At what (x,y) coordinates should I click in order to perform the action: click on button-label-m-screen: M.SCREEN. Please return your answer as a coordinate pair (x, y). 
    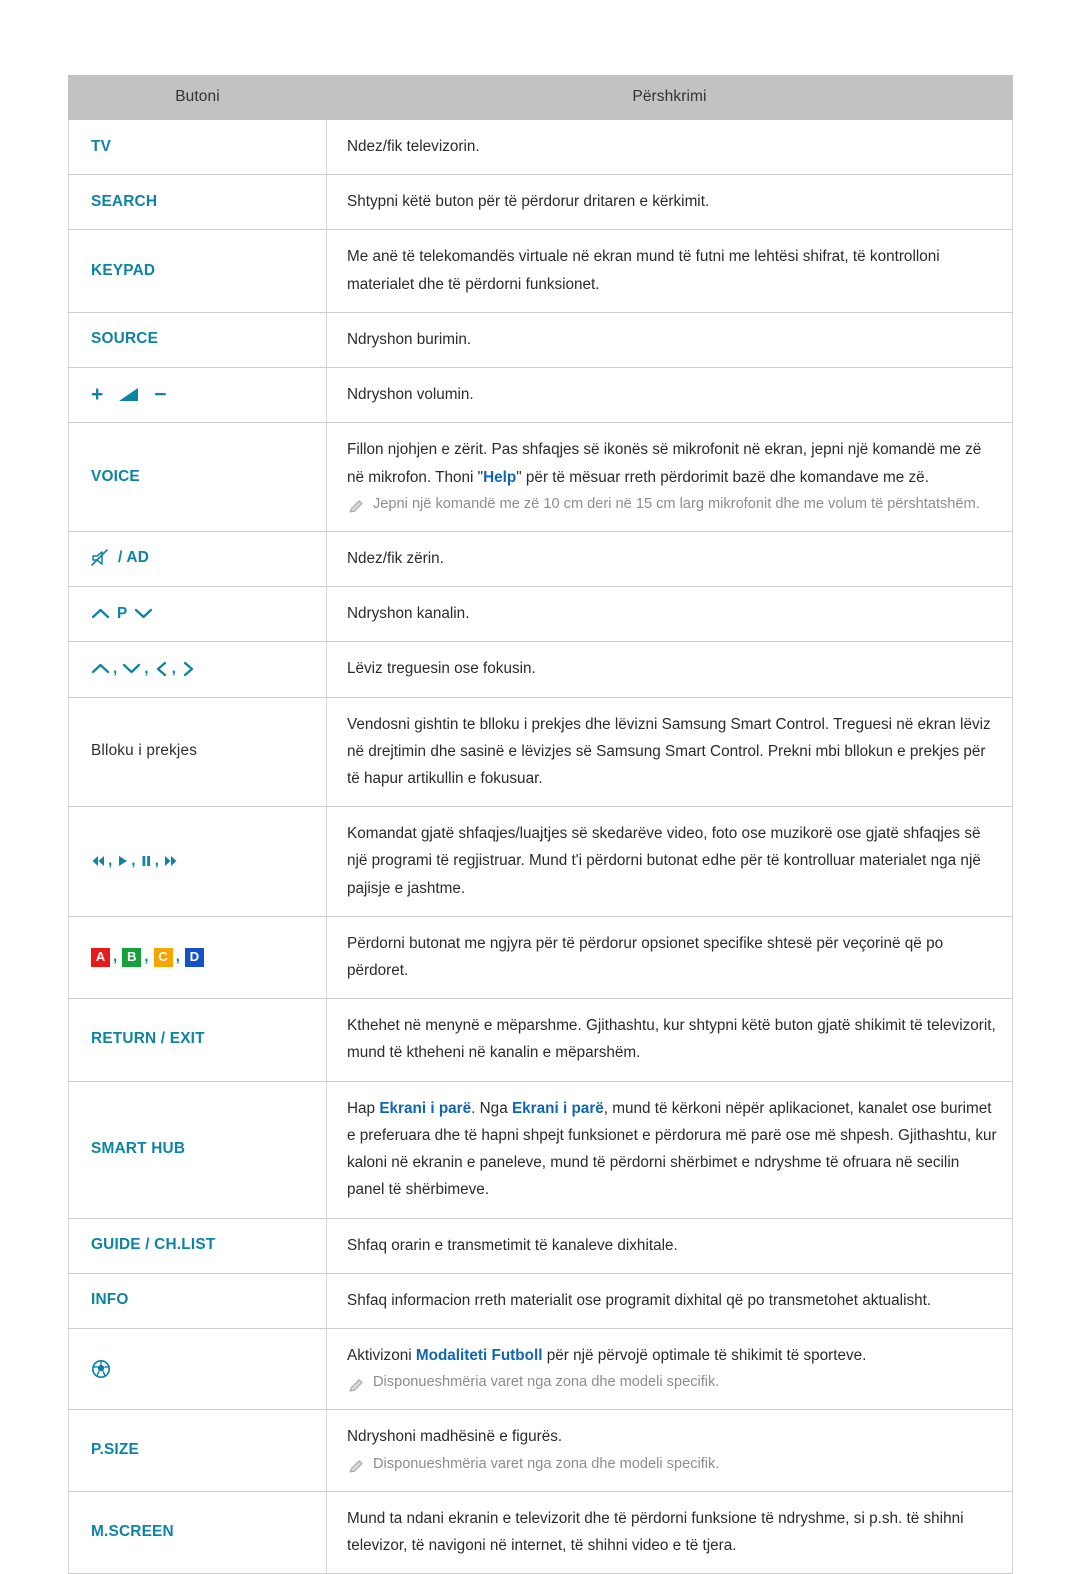
    Looking at the image, I should click on (132, 1531).